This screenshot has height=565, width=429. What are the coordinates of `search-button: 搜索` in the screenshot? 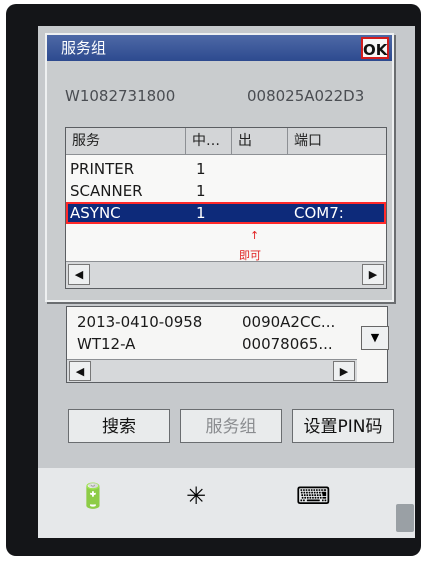 It's located at (119, 426).